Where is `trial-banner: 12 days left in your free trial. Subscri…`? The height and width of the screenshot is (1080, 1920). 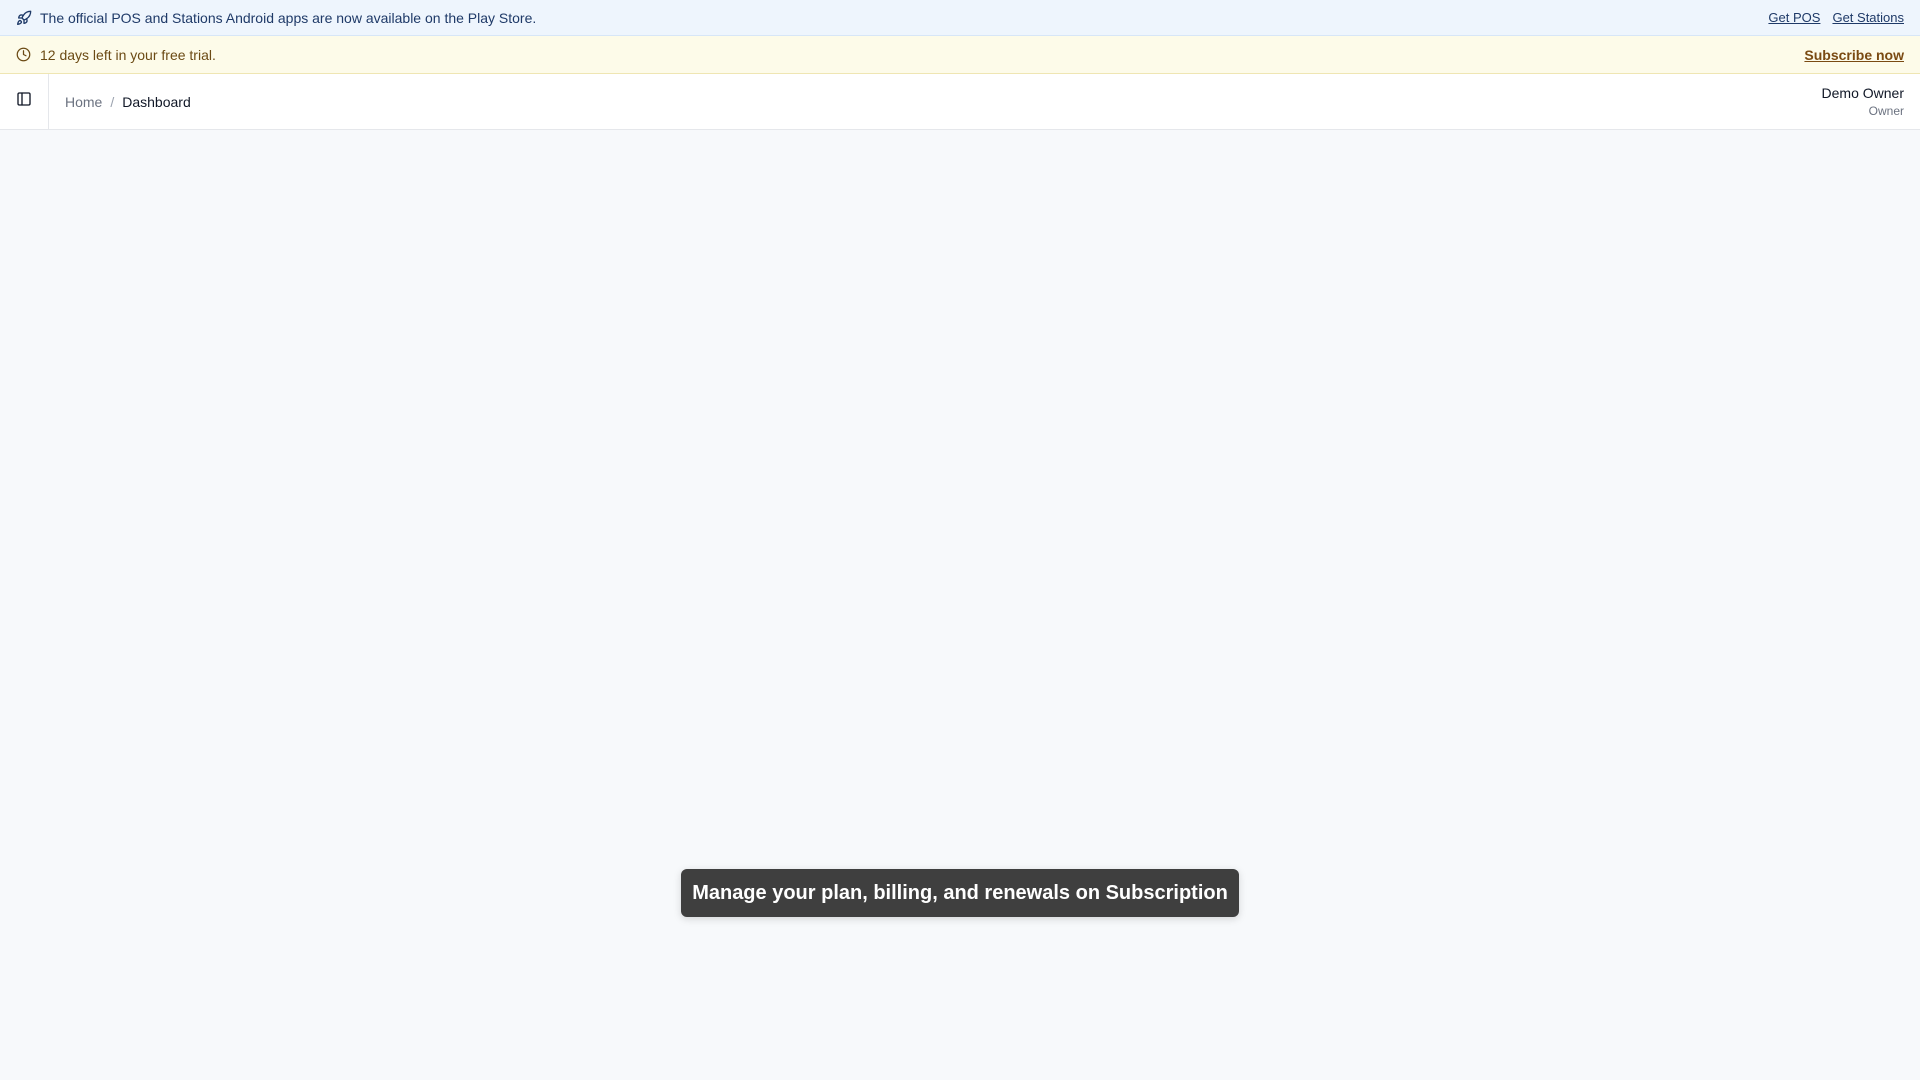 trial-banner: 12 days left in your free trial. Subscri… is located at coordinates (960, 55).